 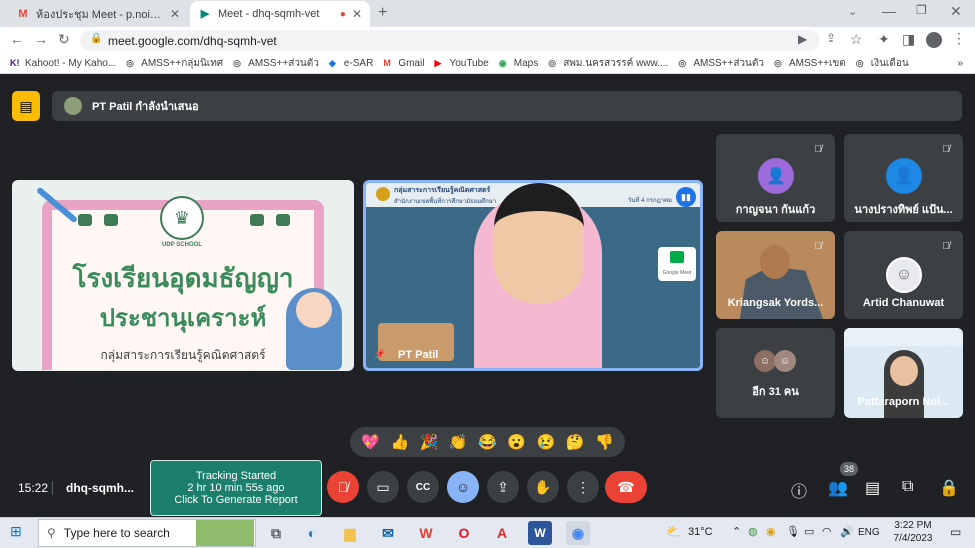 I want to click on reactions-button: ☺, so click(x=463, y=487).